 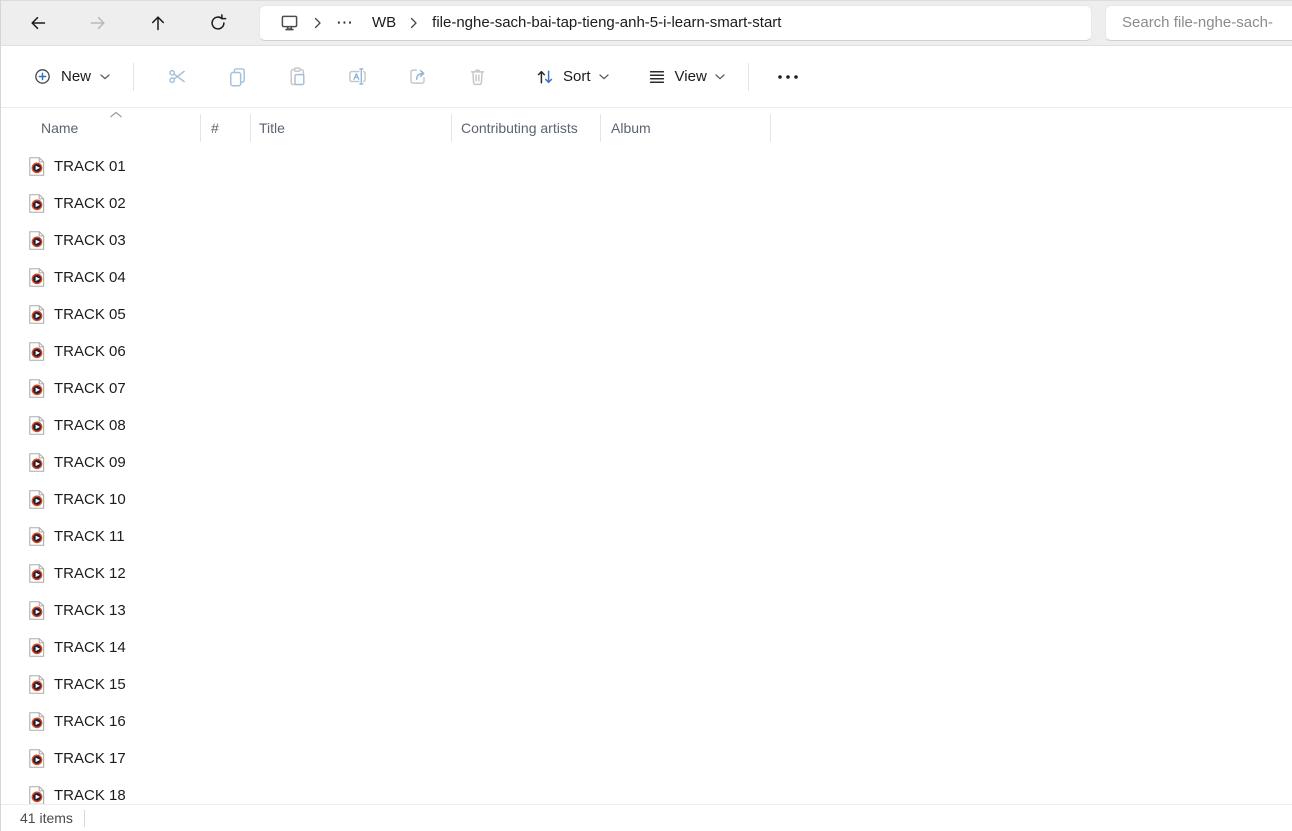 I want to click on paste-icon, so click(x=297, y=76).